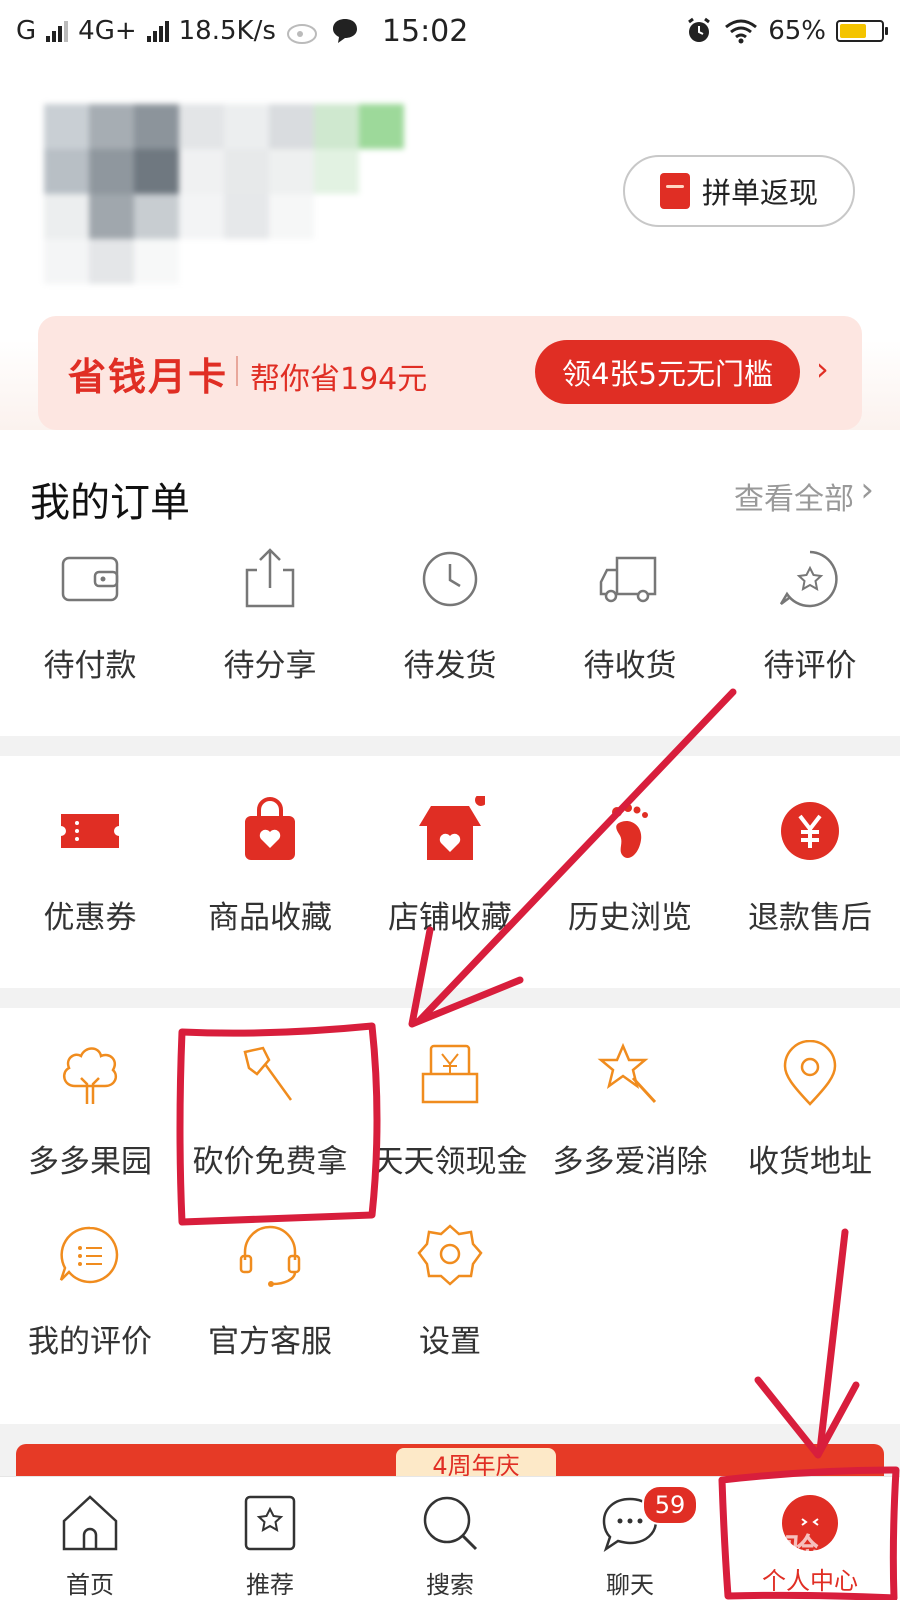  What do you see at coordinates (670, 1505) in the screenshot?
I see `unread-badge: 59` at bounding box center [670, 1505].